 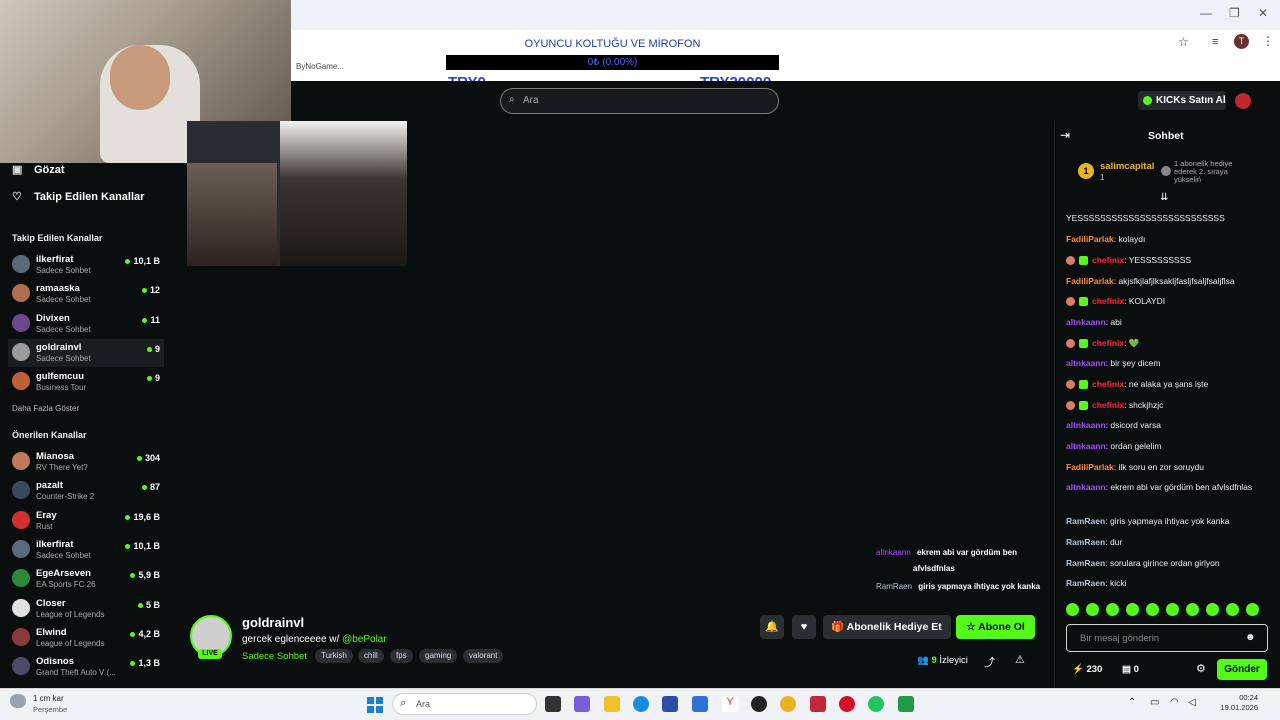 What do you see at coordinates (804, 627) in the screenshot?
I see `heart-follow-icon: ♥` at bounding box center [804, 627].